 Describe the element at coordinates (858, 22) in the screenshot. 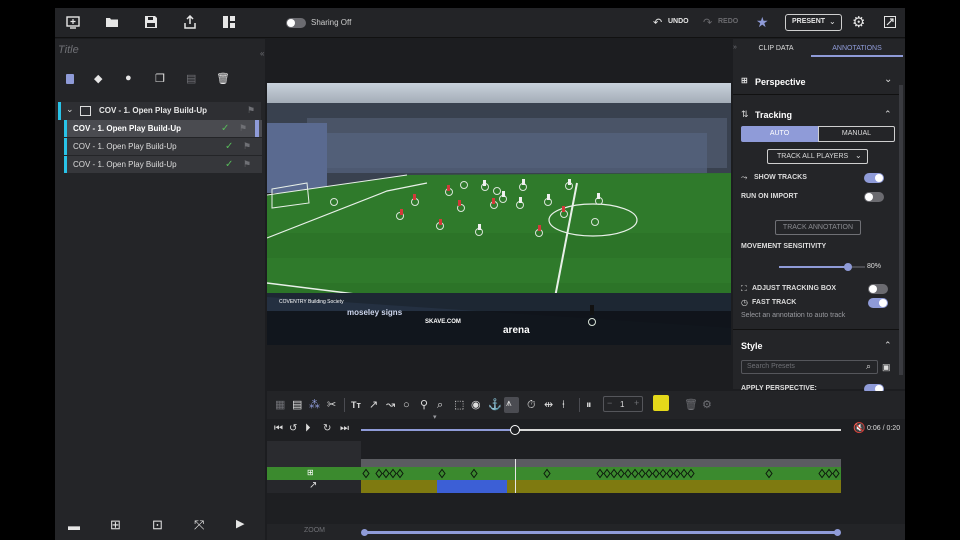

I see `gear-icon: ⚙` at that location.